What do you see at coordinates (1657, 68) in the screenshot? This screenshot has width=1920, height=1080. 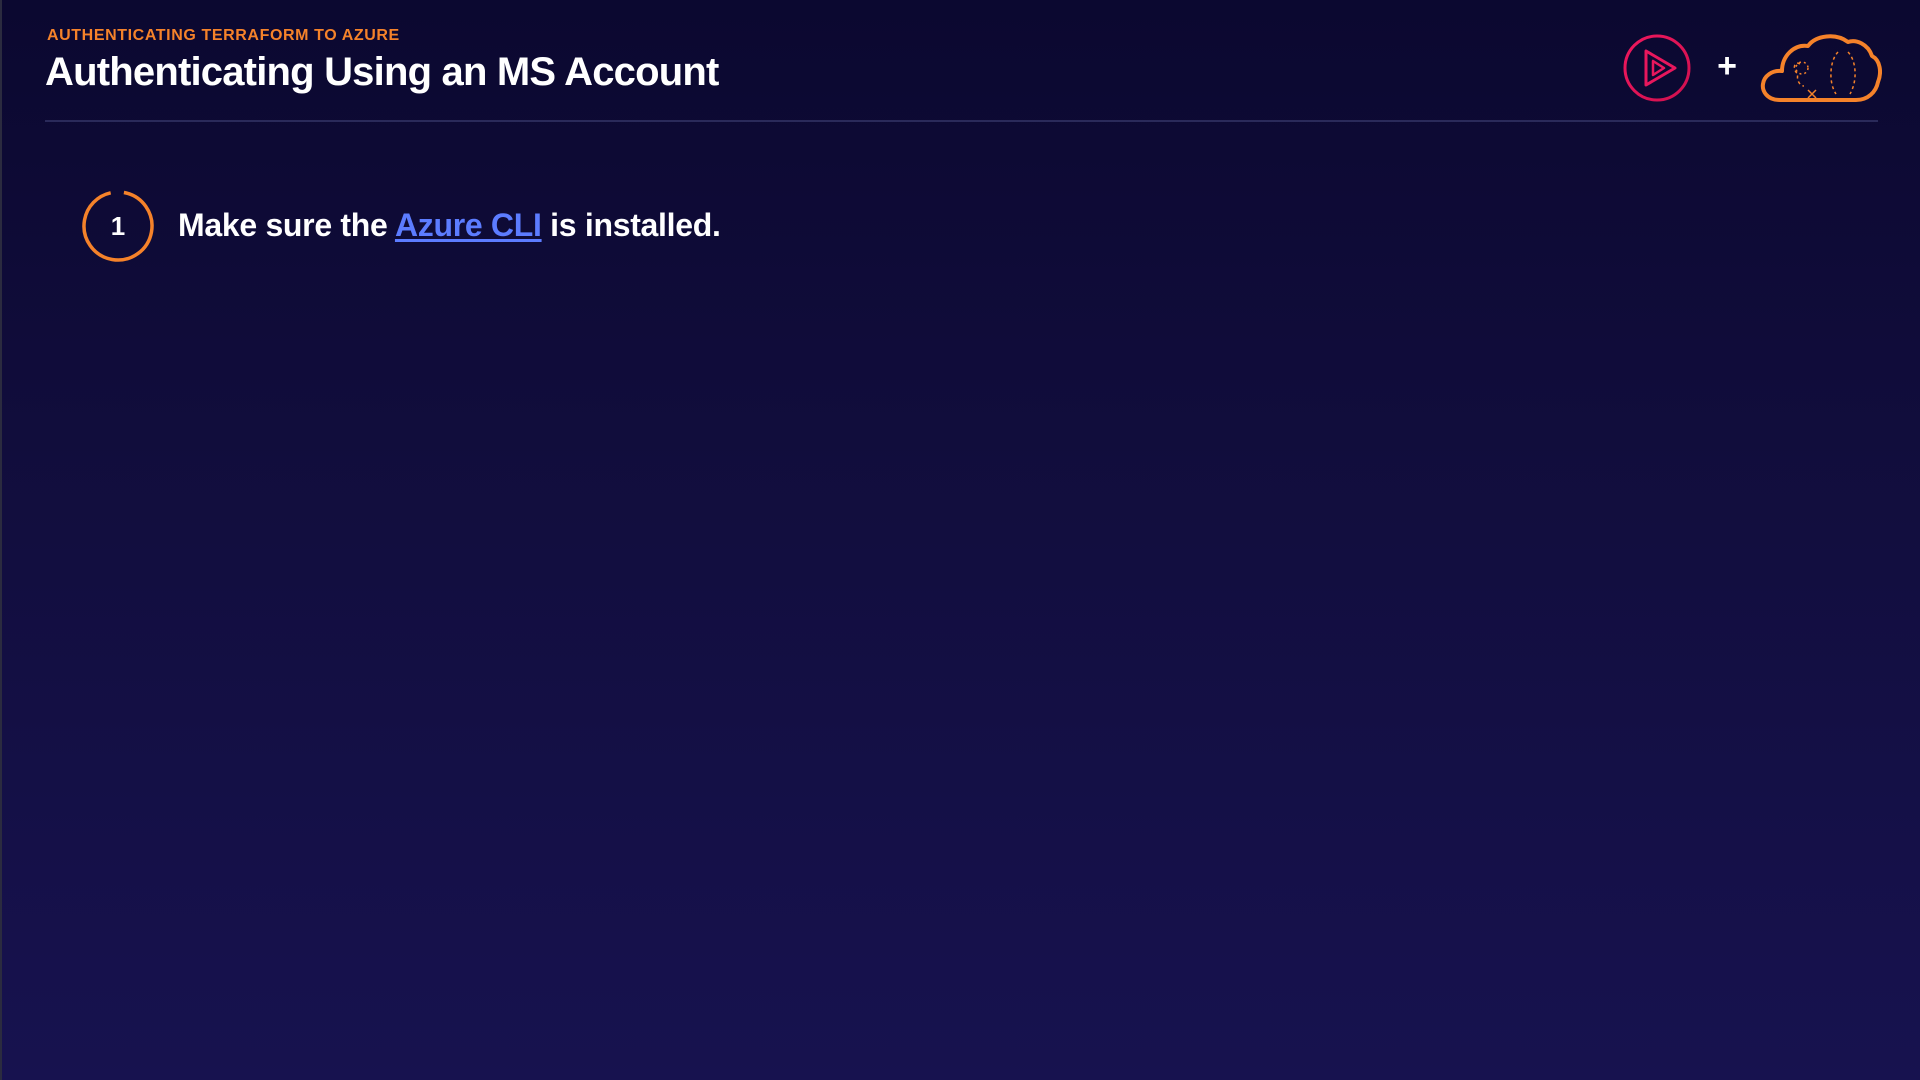 I see `pluralsight-play-icon` at bounding box center [1657, 68].